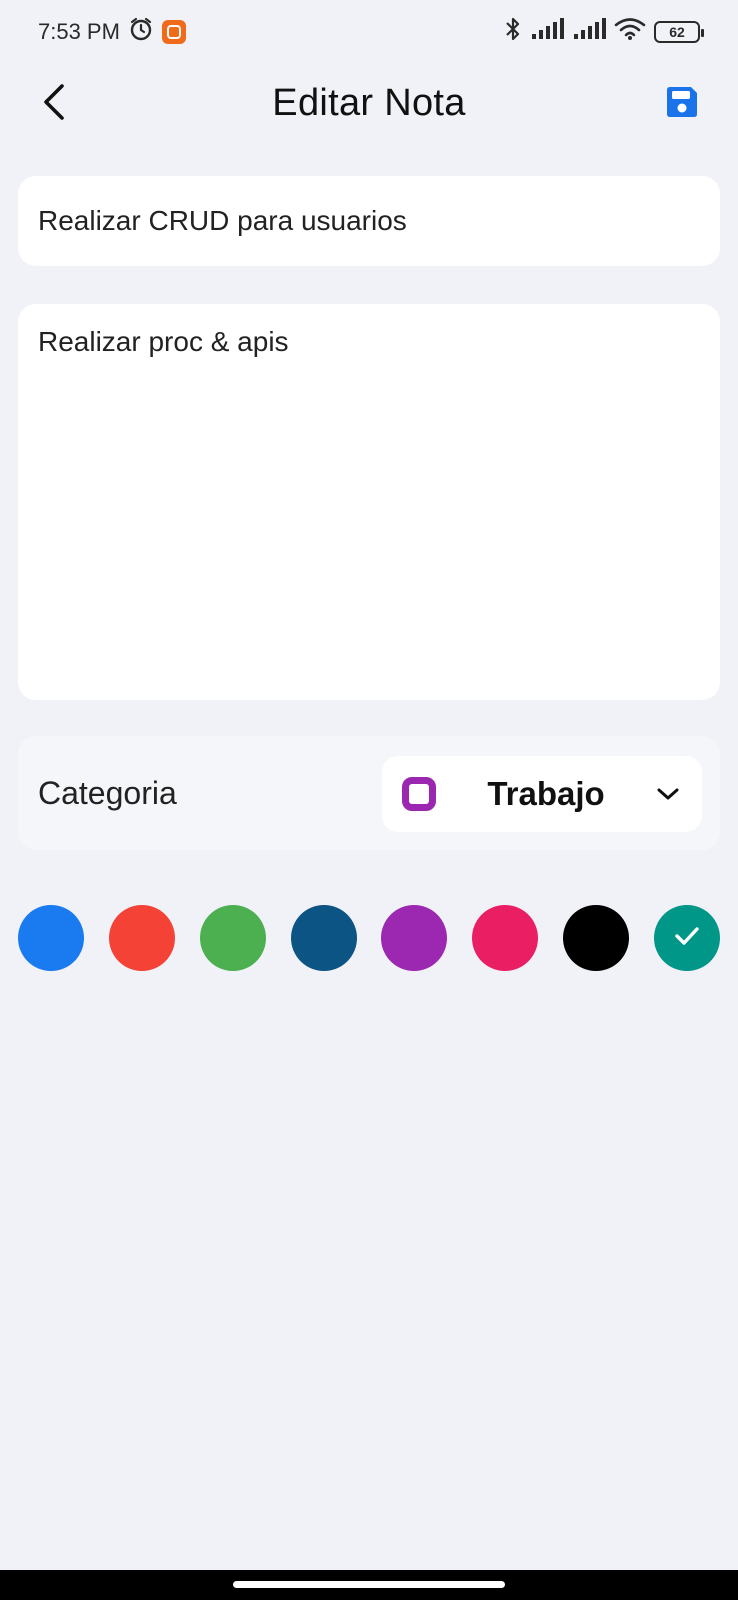  I want to click on category-dropdown: Trabajo, so click(542, 794).